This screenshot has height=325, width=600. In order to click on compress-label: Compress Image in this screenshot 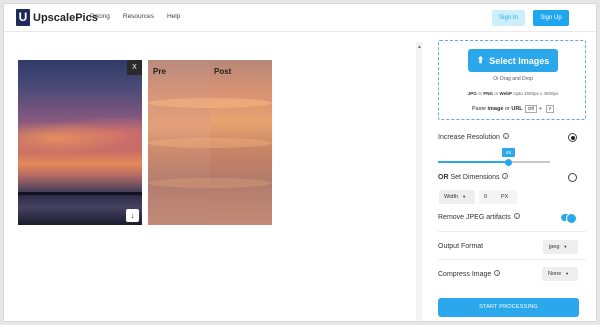, I will do `click(465, 274)`.